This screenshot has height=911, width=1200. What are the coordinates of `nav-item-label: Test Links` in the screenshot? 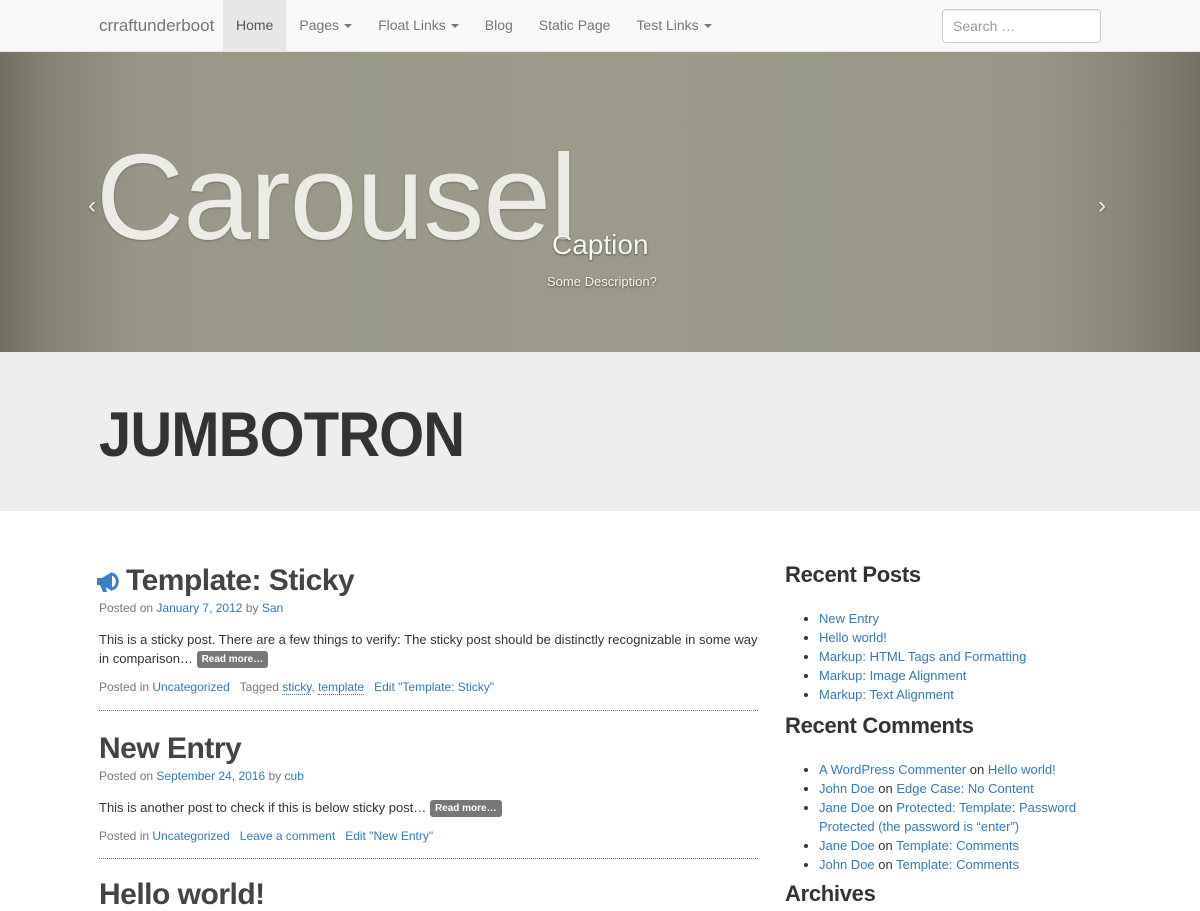 It's located at (667, 25).